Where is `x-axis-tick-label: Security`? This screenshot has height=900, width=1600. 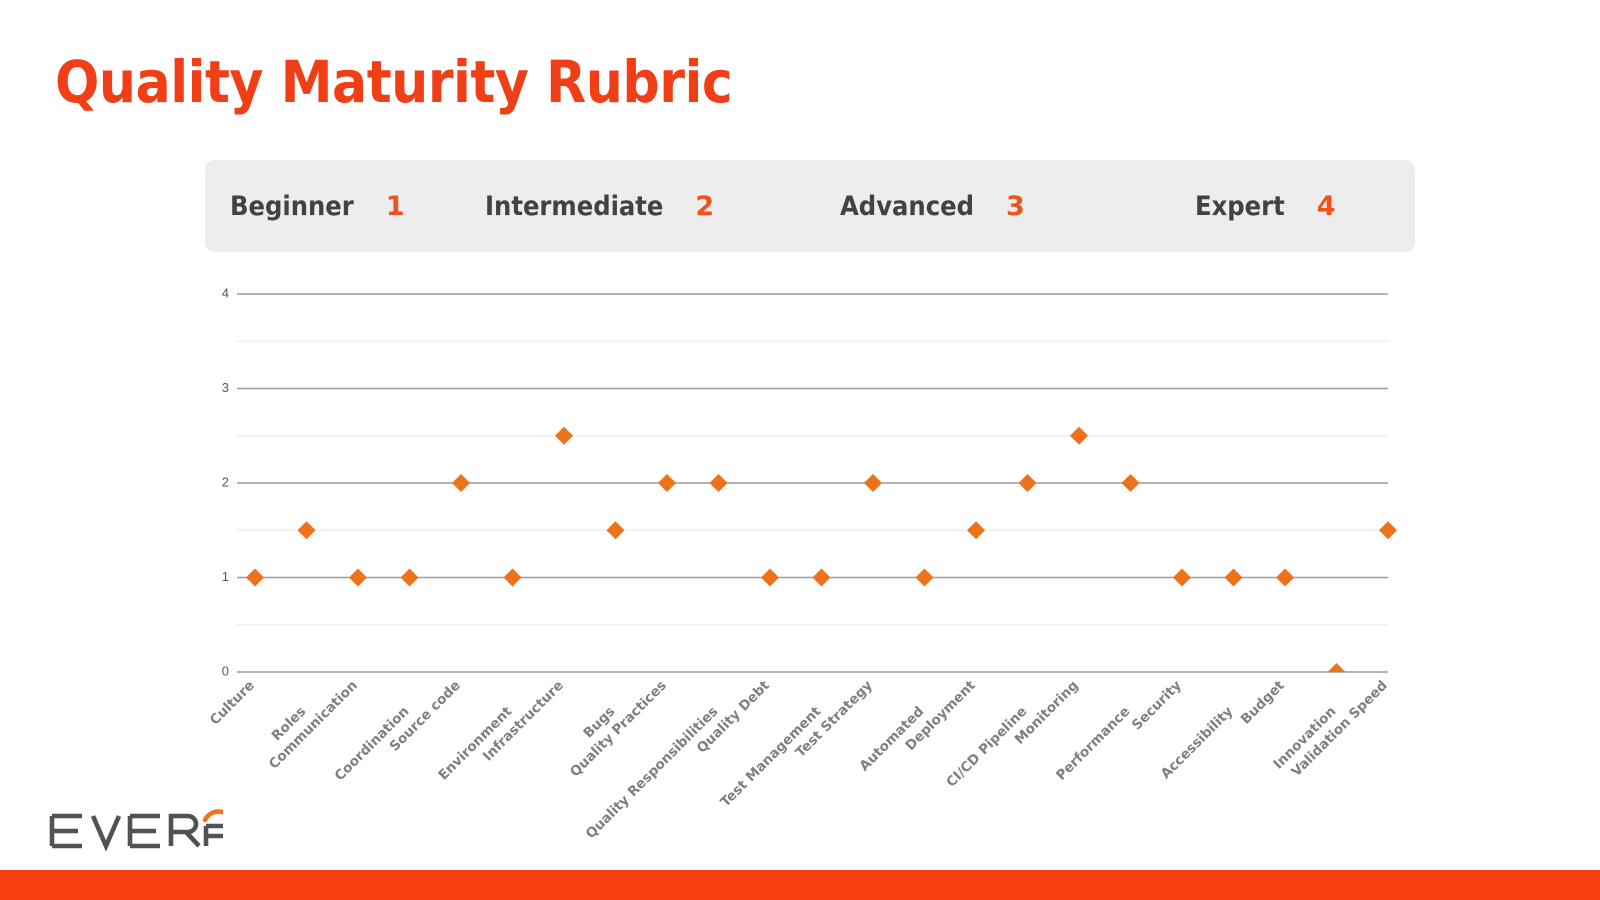 x-axis-tick-label: Security is located at coordinates (1157, 705).